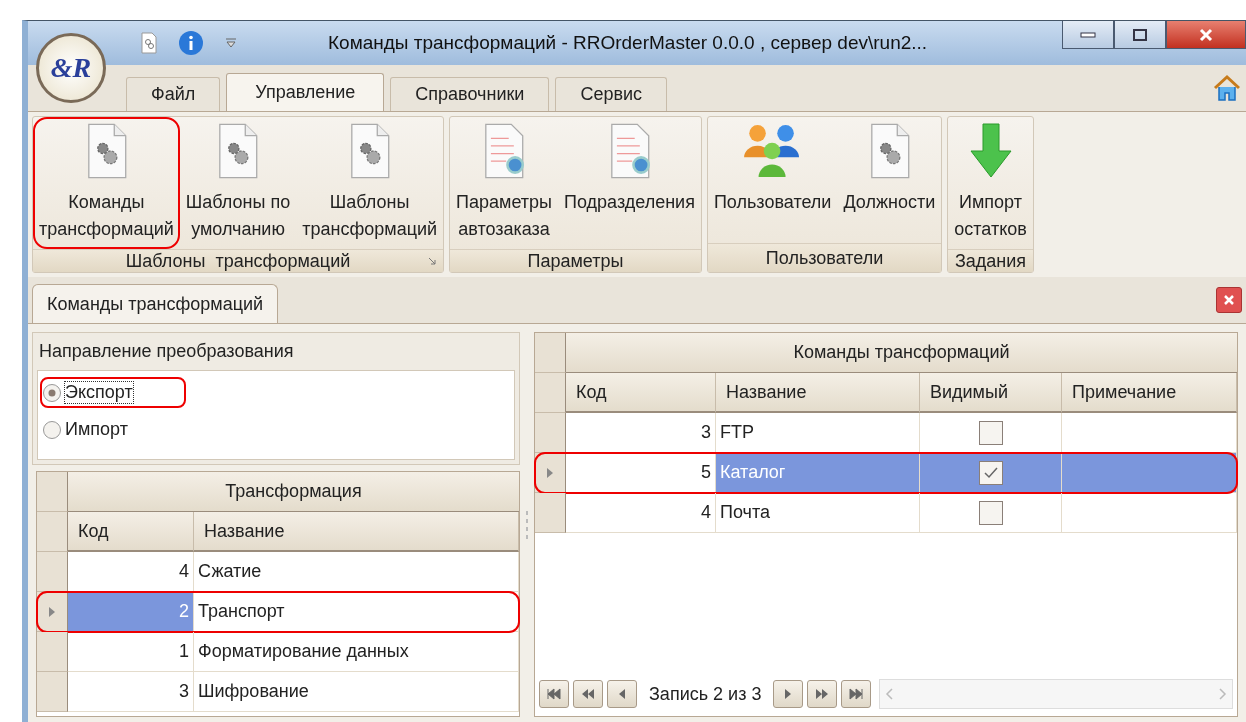  What do you see at coordinates (990, 260) in the screenshot?
I see `group-title: Задания` at bounding box center [990, 260].